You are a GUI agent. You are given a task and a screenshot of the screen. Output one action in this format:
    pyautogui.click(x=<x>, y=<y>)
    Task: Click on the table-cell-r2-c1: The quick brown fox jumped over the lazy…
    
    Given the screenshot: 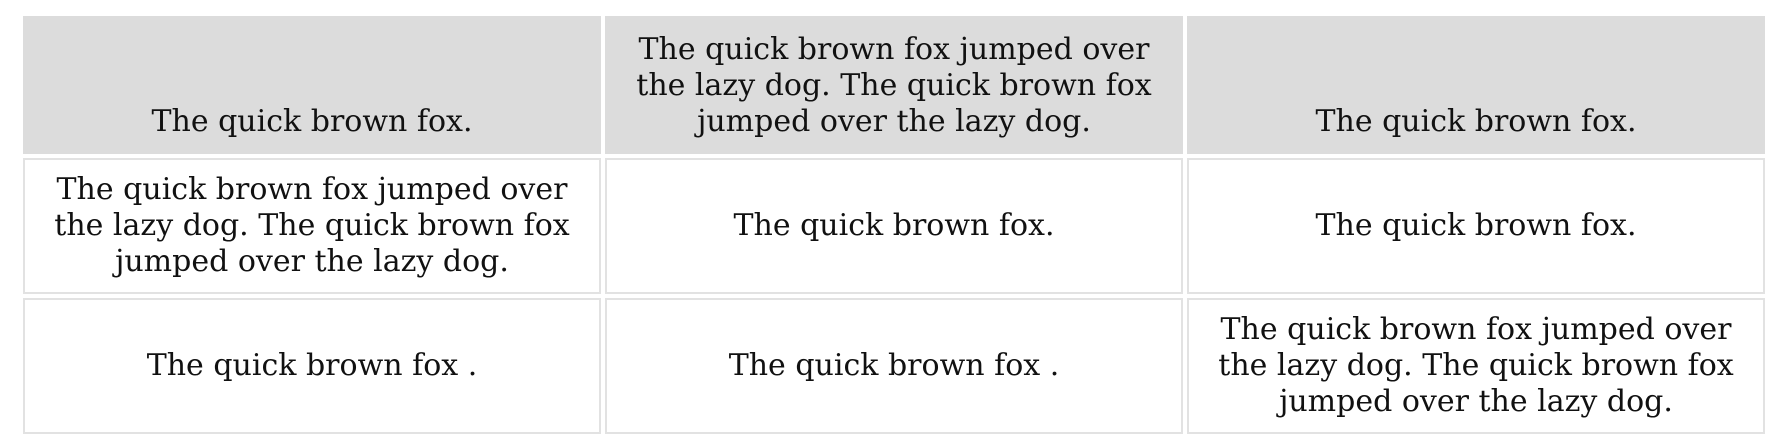 What is the action you would take?
    pyautogui.click(x=312, y=226)
    